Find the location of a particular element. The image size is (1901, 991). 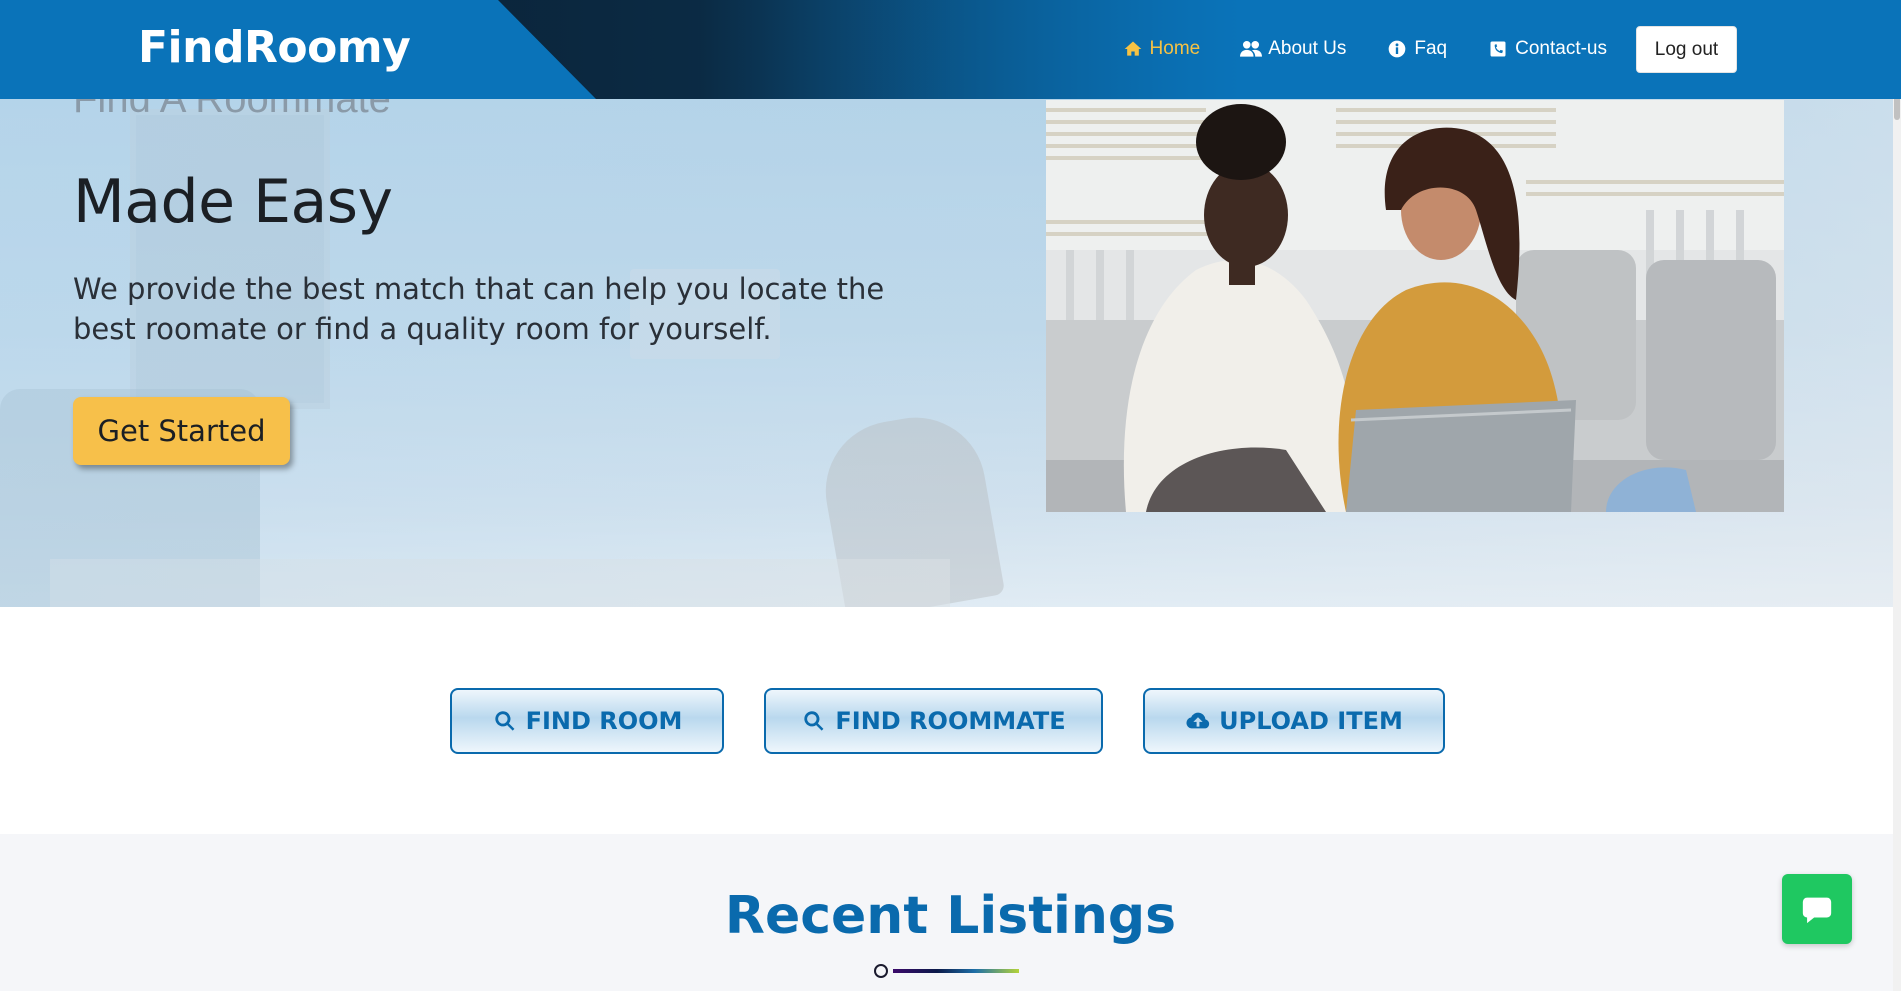

divider-line is located at coordinates (956, 971).